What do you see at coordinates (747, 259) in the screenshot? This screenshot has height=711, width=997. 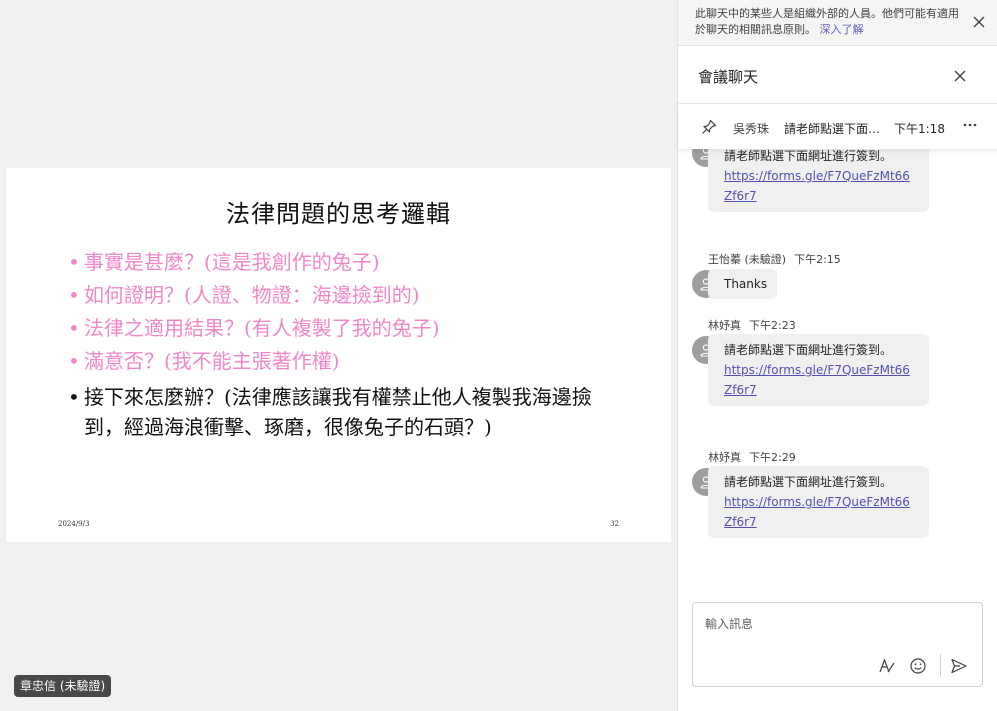 I see `message-sender: 王怡蓁 (未驗證)` at bounding box center [747, 259].